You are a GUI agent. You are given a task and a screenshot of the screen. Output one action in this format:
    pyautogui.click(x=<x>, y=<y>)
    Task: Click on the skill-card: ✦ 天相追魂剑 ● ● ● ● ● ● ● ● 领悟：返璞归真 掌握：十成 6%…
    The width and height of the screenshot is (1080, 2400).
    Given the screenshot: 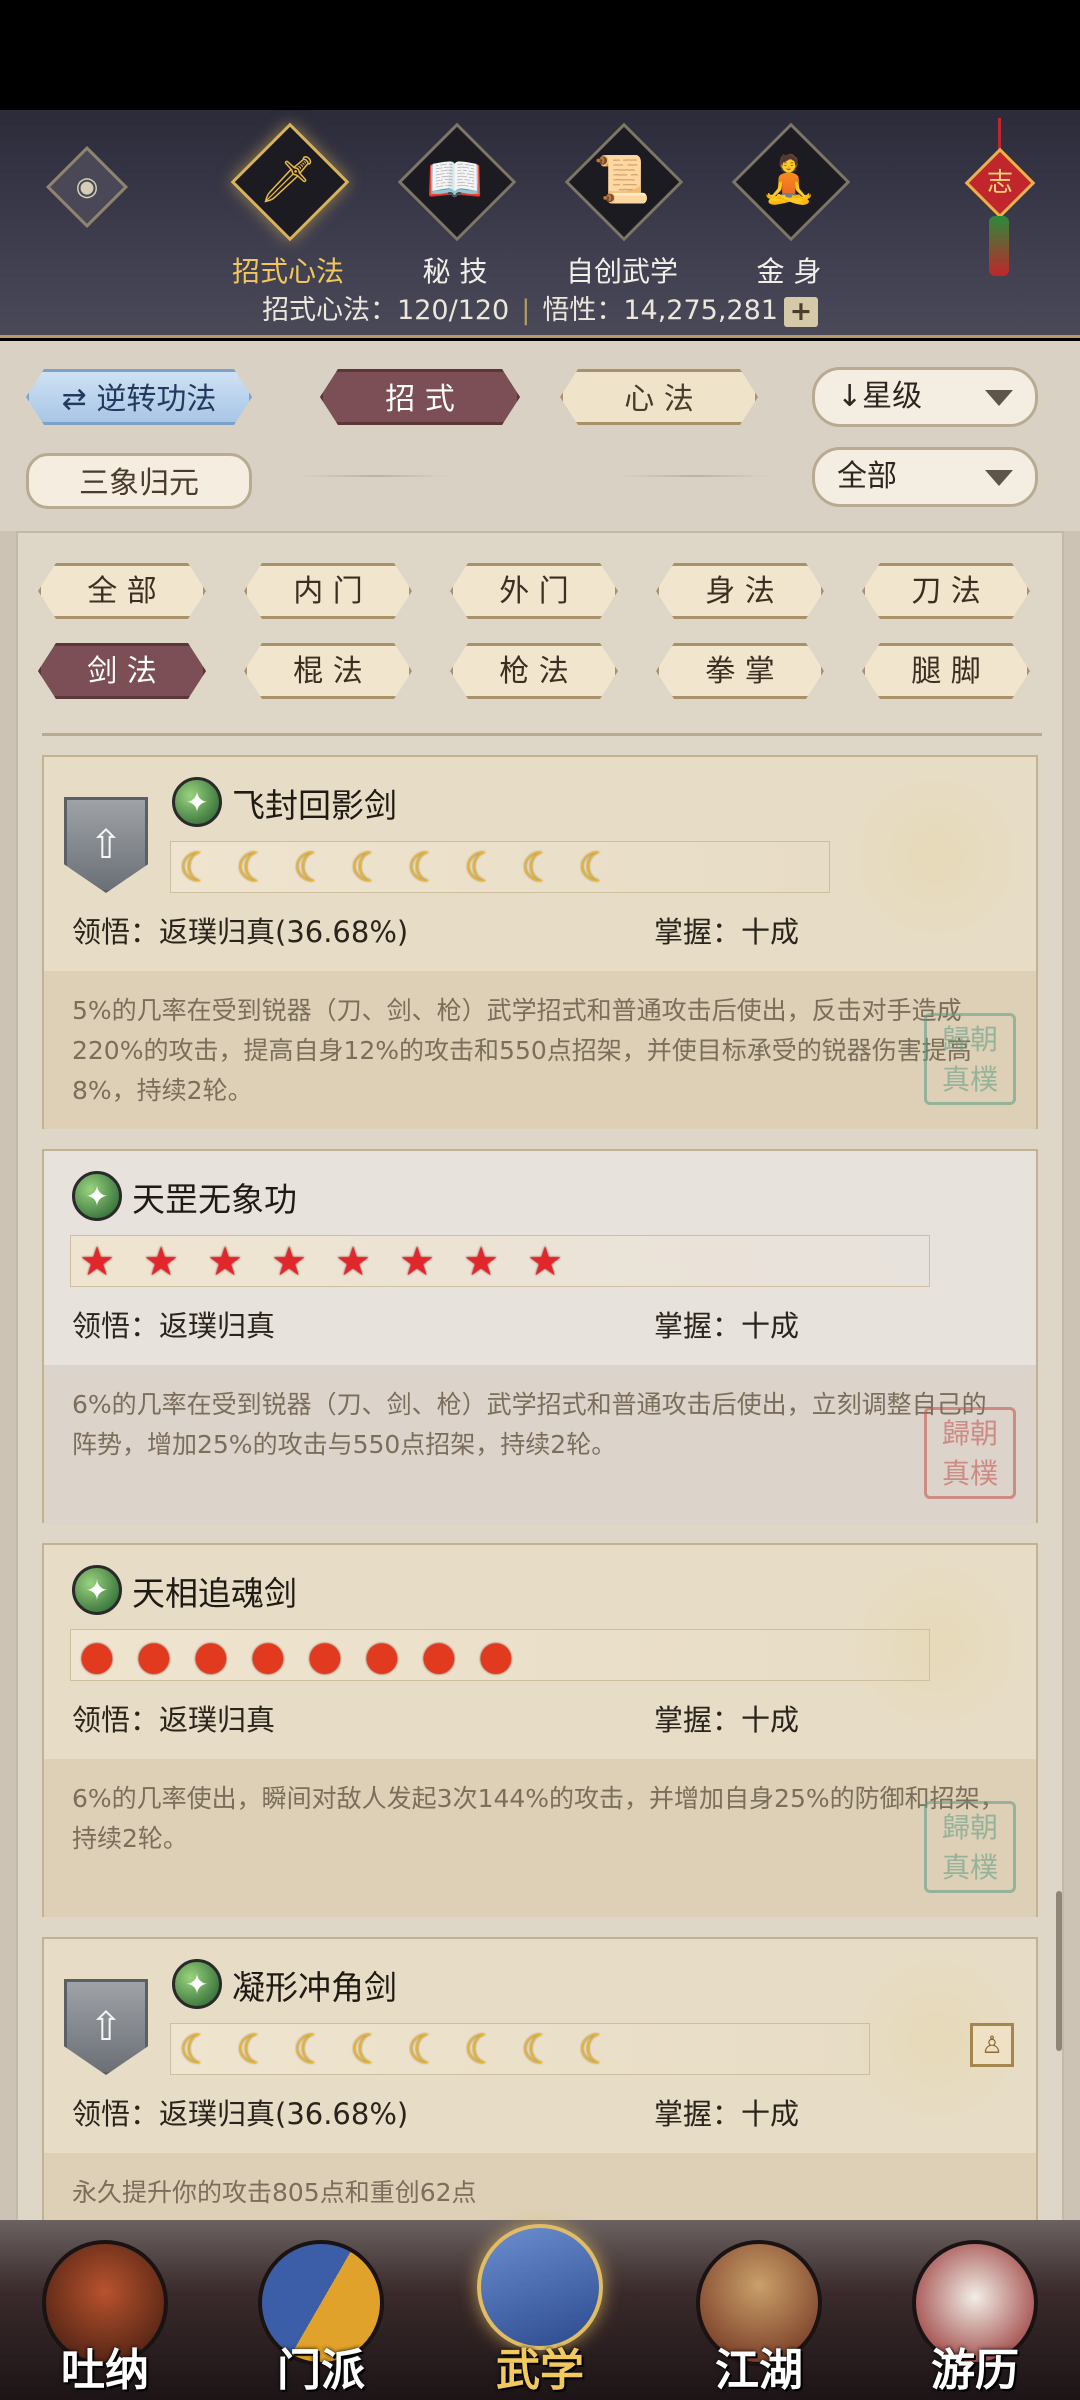 What is the action you would take?
    pyautogui.click(x=540, y=1730)
    